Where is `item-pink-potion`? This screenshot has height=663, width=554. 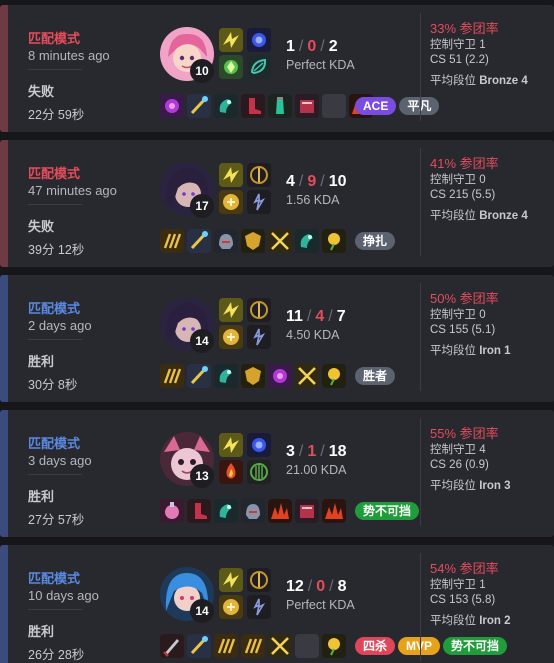 item-pink-potion is located at coordinates (172, 511).